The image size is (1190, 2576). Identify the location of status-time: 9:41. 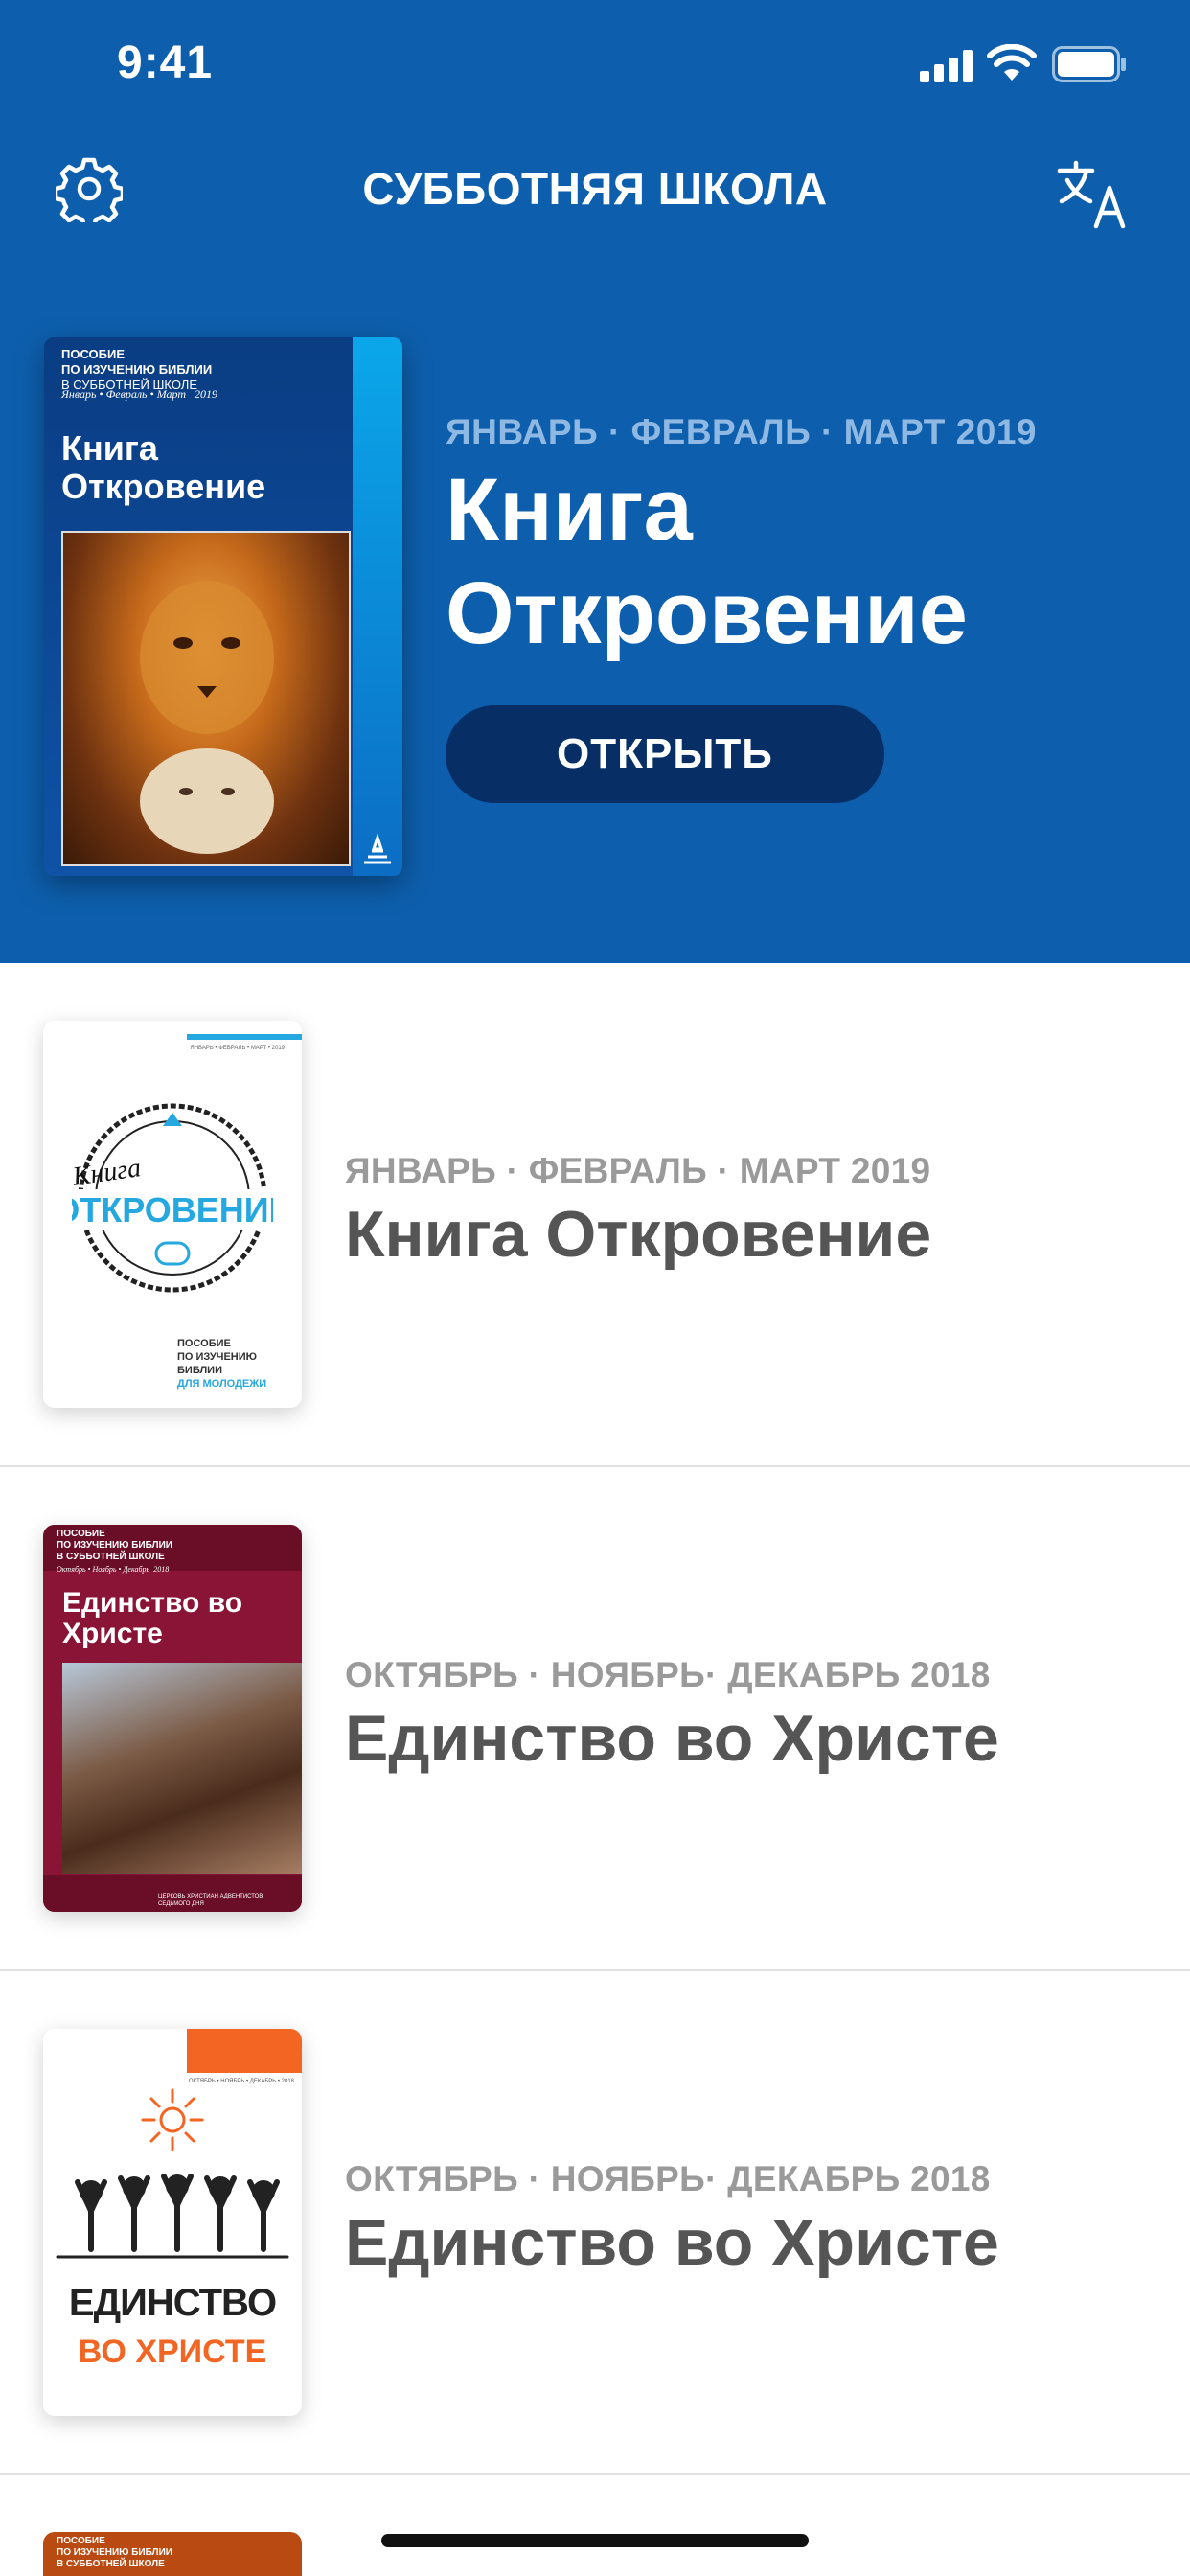
(166, 63).